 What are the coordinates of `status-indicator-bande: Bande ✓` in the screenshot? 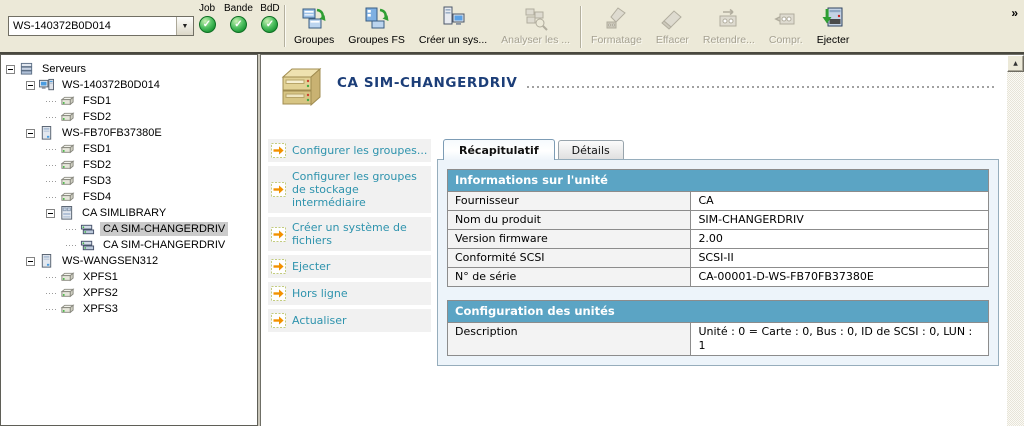 It's located at (238, 18).